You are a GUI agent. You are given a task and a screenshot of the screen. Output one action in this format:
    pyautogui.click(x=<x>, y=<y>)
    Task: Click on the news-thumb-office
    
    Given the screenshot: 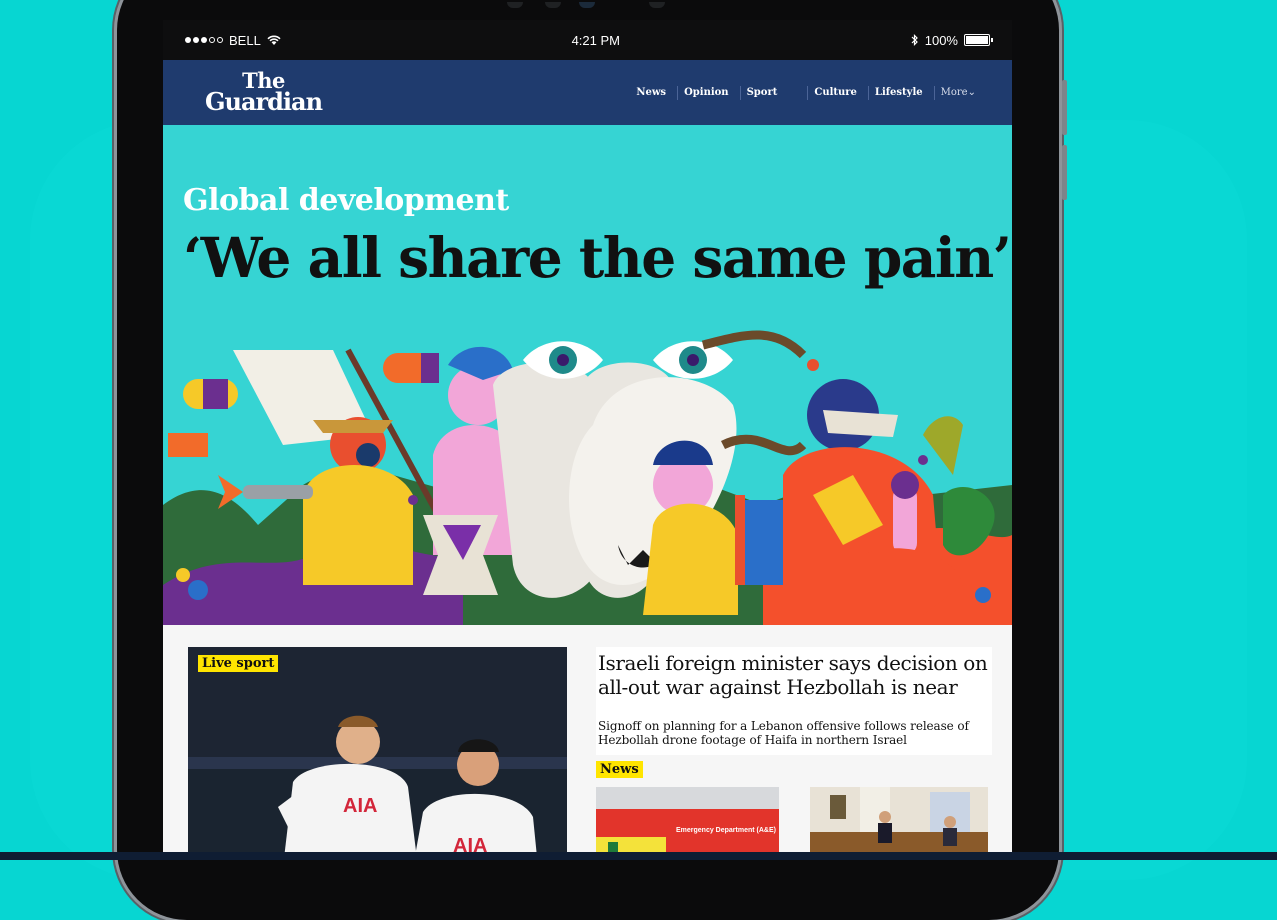 What is the action you would take?
    pyautogui.click(x=899, y=822)
    